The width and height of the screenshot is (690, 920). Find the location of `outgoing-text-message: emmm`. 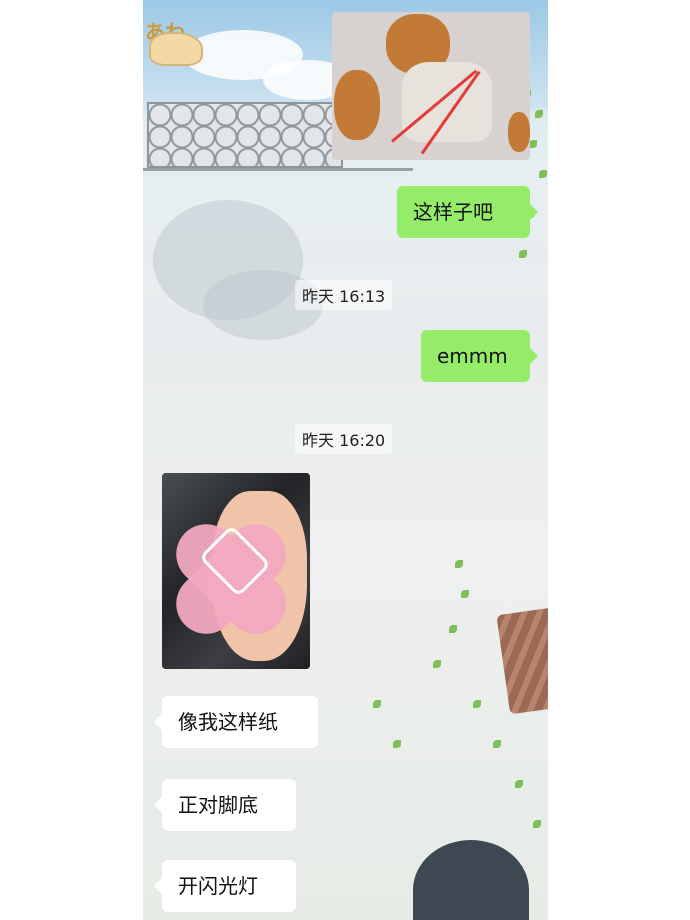

outgoing-text-message: emmm is located at coordinates (479, 356).